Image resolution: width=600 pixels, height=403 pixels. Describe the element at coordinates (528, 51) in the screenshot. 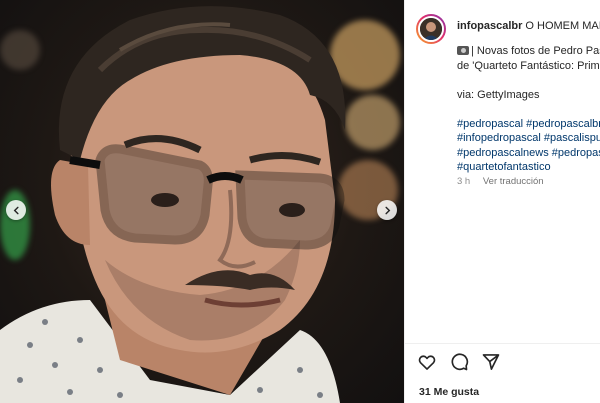

I see `caption-line: | Novas fotos de Pedro Pascal` at that location.